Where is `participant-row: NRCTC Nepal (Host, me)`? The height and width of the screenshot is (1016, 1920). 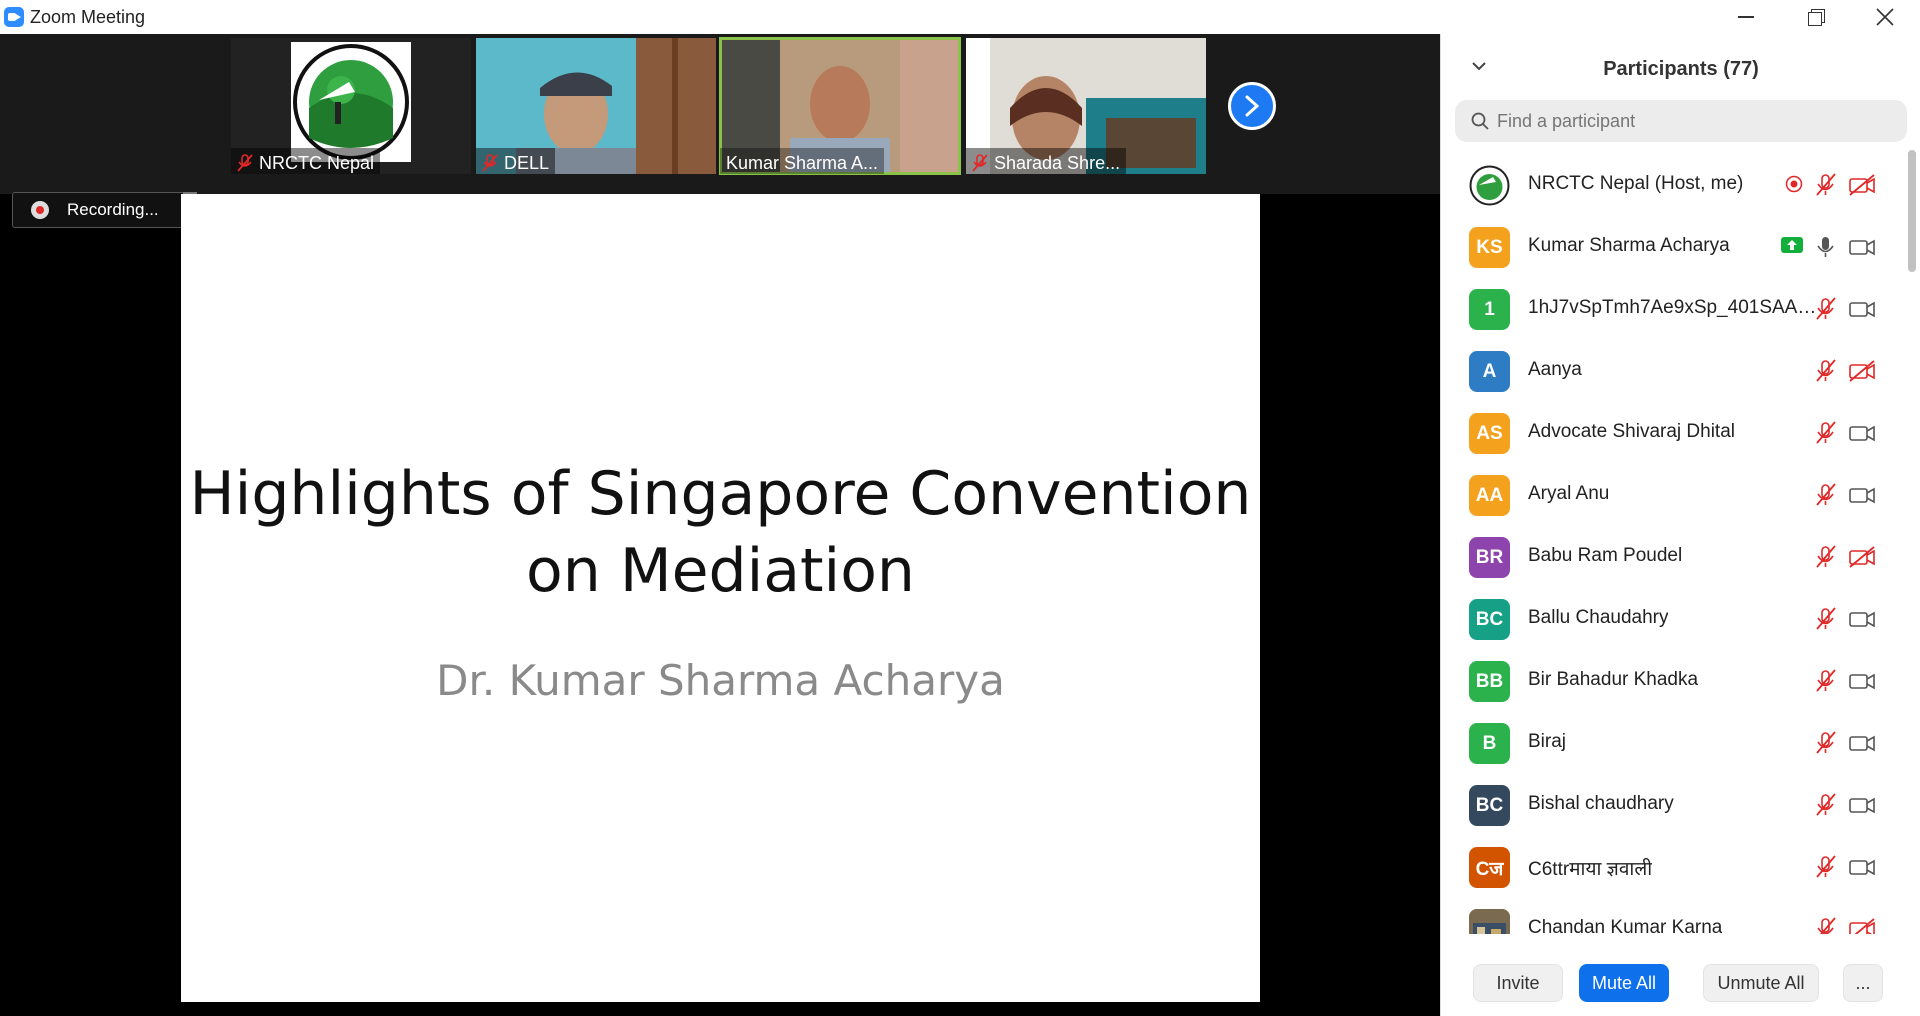
participant-row: NRCTC Nepal (Host, me) is located at coordinates (1673, 185).